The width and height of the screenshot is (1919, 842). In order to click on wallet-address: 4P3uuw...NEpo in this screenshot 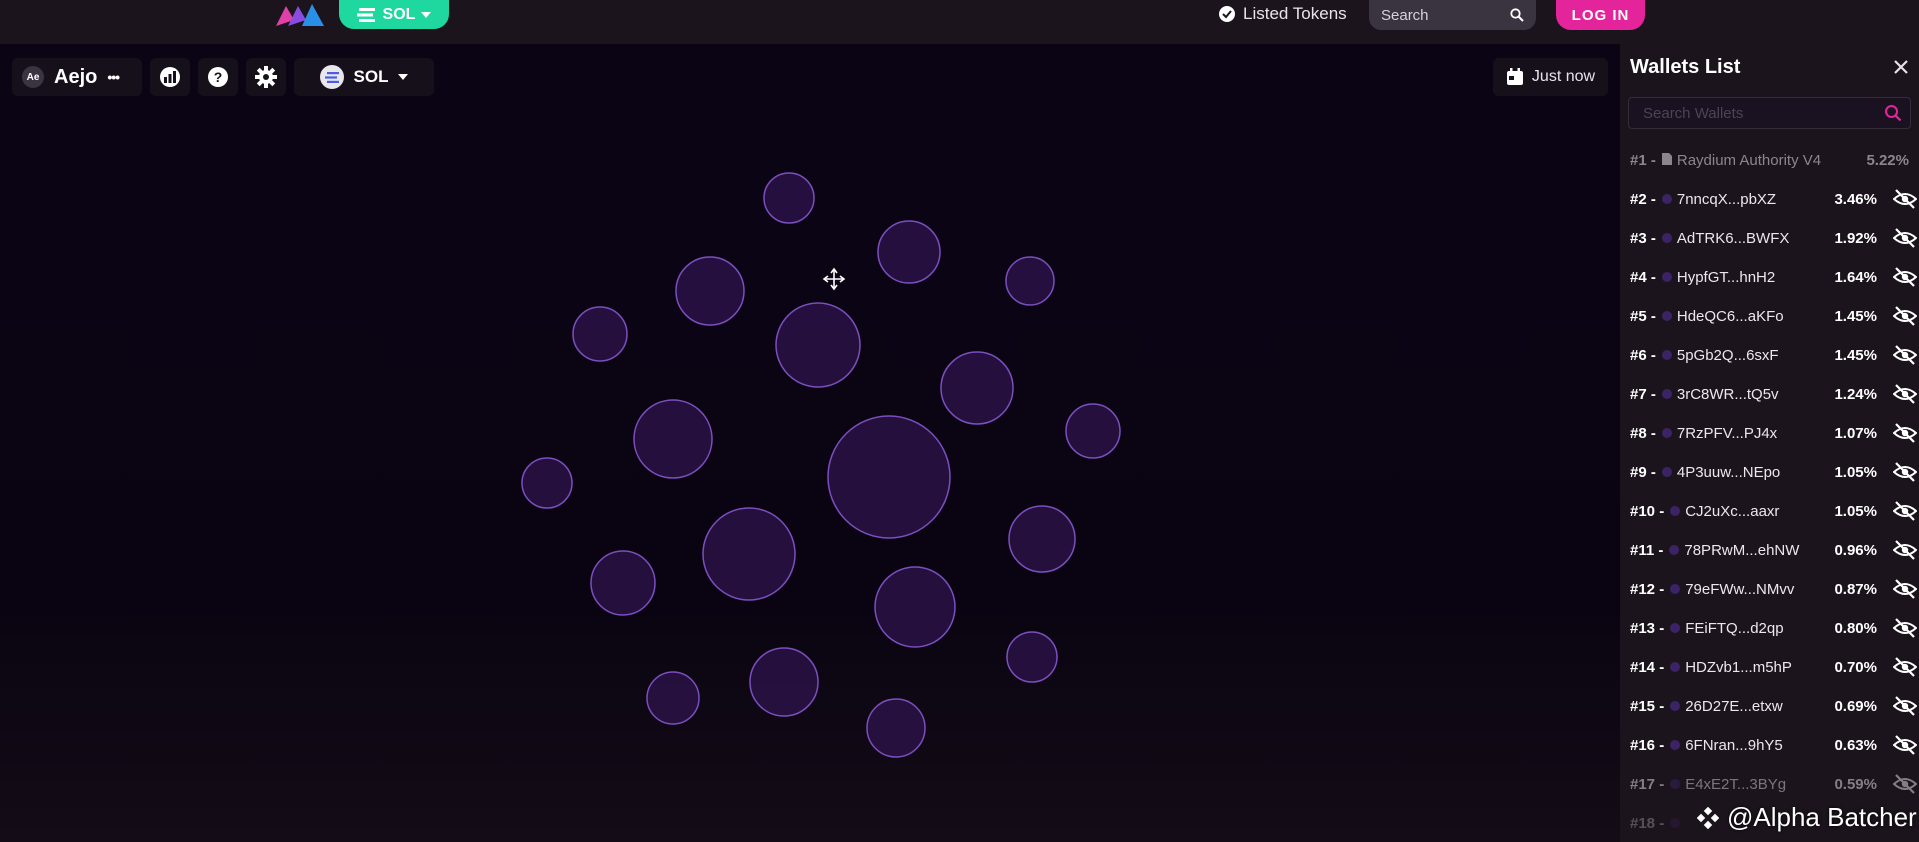, I will do `click(1728, 472)`.